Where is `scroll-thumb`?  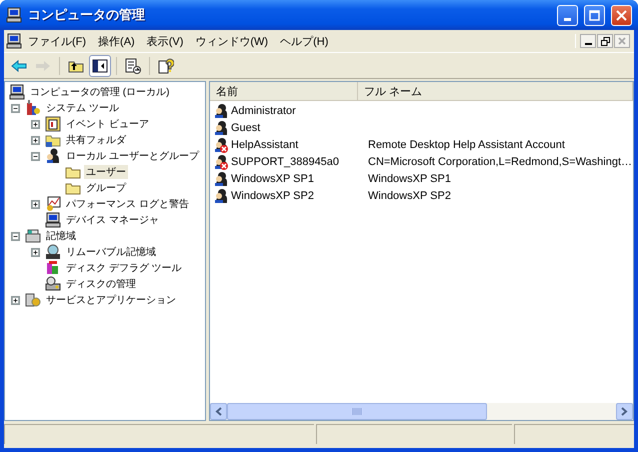
scroll-thumb is located at coordinates (357, 411).